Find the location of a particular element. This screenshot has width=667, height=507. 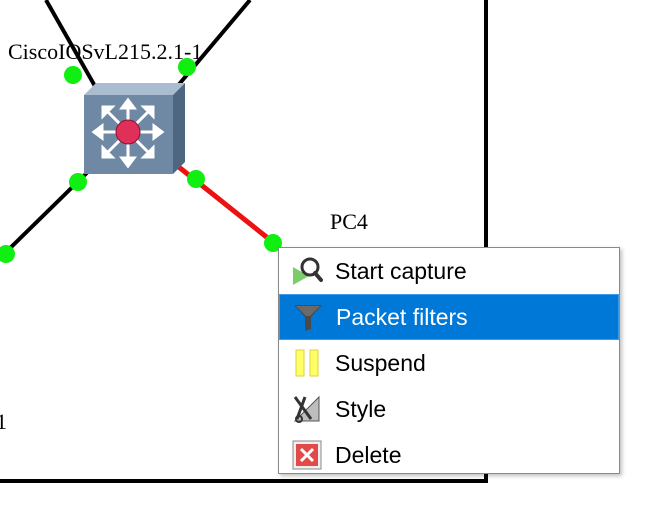

start-capture-icon is located at coordinates (308, 271).